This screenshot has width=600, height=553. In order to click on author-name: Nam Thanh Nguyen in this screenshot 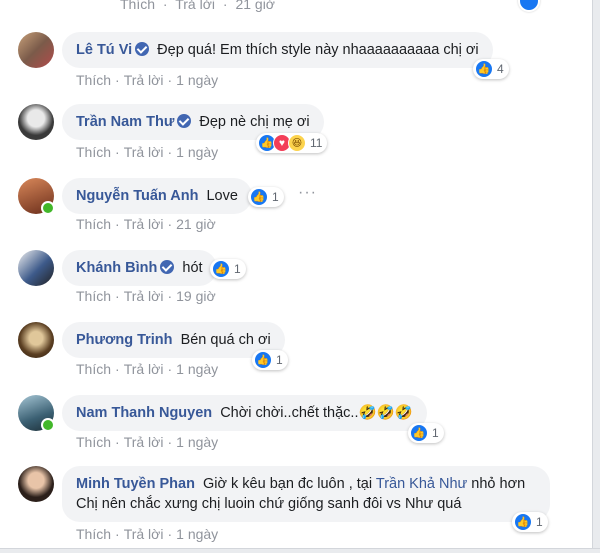, I will do `click(144, 413)`.